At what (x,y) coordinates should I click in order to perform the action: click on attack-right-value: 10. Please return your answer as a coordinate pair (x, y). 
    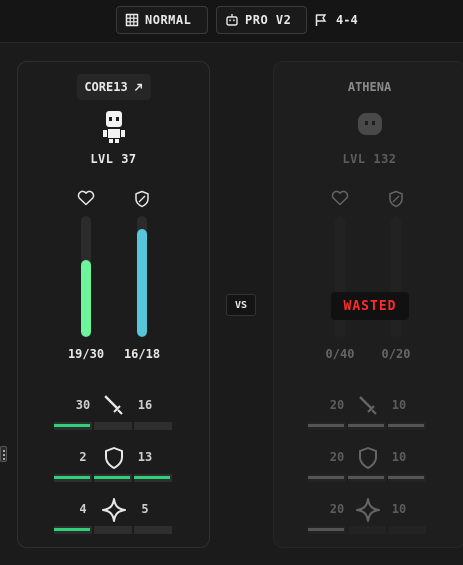
    Looking at the image, I should click on (399, 405).